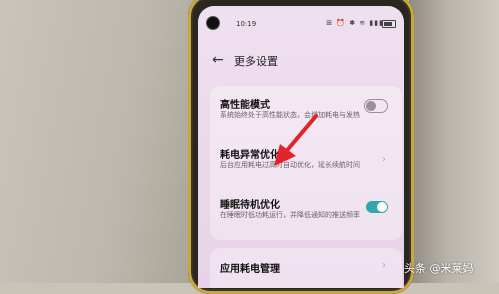 Image resolution: width=499 pixels, height=294 pixels. I want to click on setting-title: 高性能模式, so click(245, 105).